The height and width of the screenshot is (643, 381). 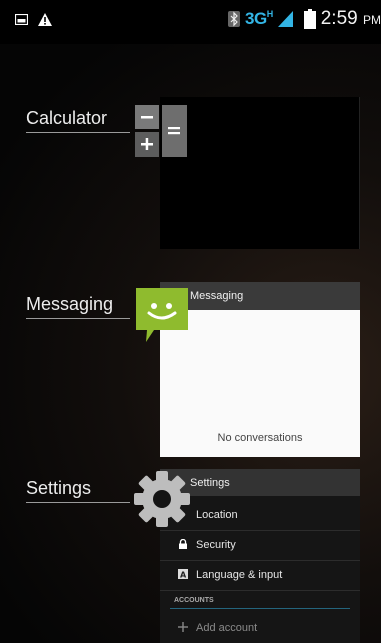 I want to click on network-type: 3GH, so click(x=259, y=18).